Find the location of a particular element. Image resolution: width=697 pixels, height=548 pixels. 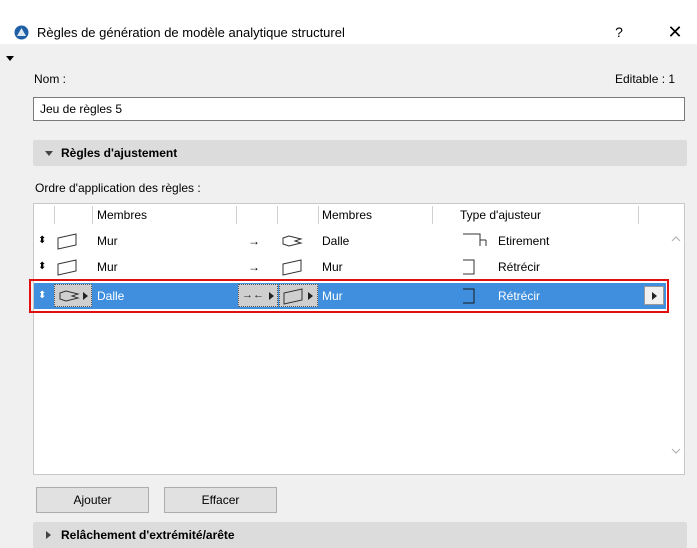

slab-icon is located at coordinates (292, 241).